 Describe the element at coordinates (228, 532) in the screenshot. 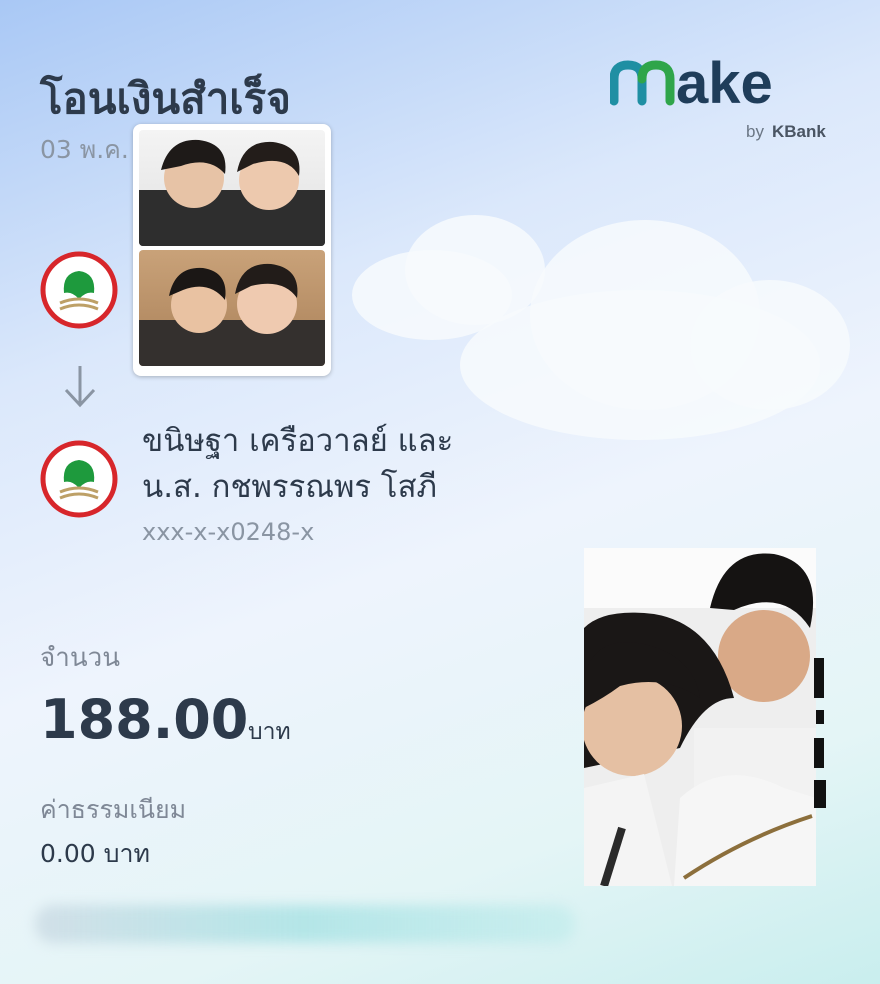

I see `recipient-account-number: xxx-x-x0248-x` at that location.